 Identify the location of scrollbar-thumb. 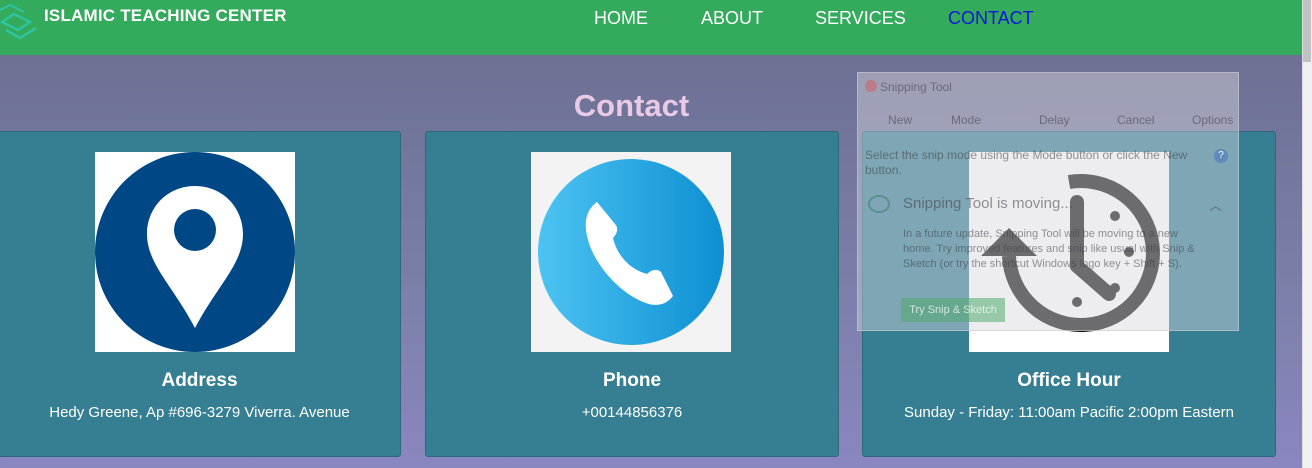
(1307, 31).